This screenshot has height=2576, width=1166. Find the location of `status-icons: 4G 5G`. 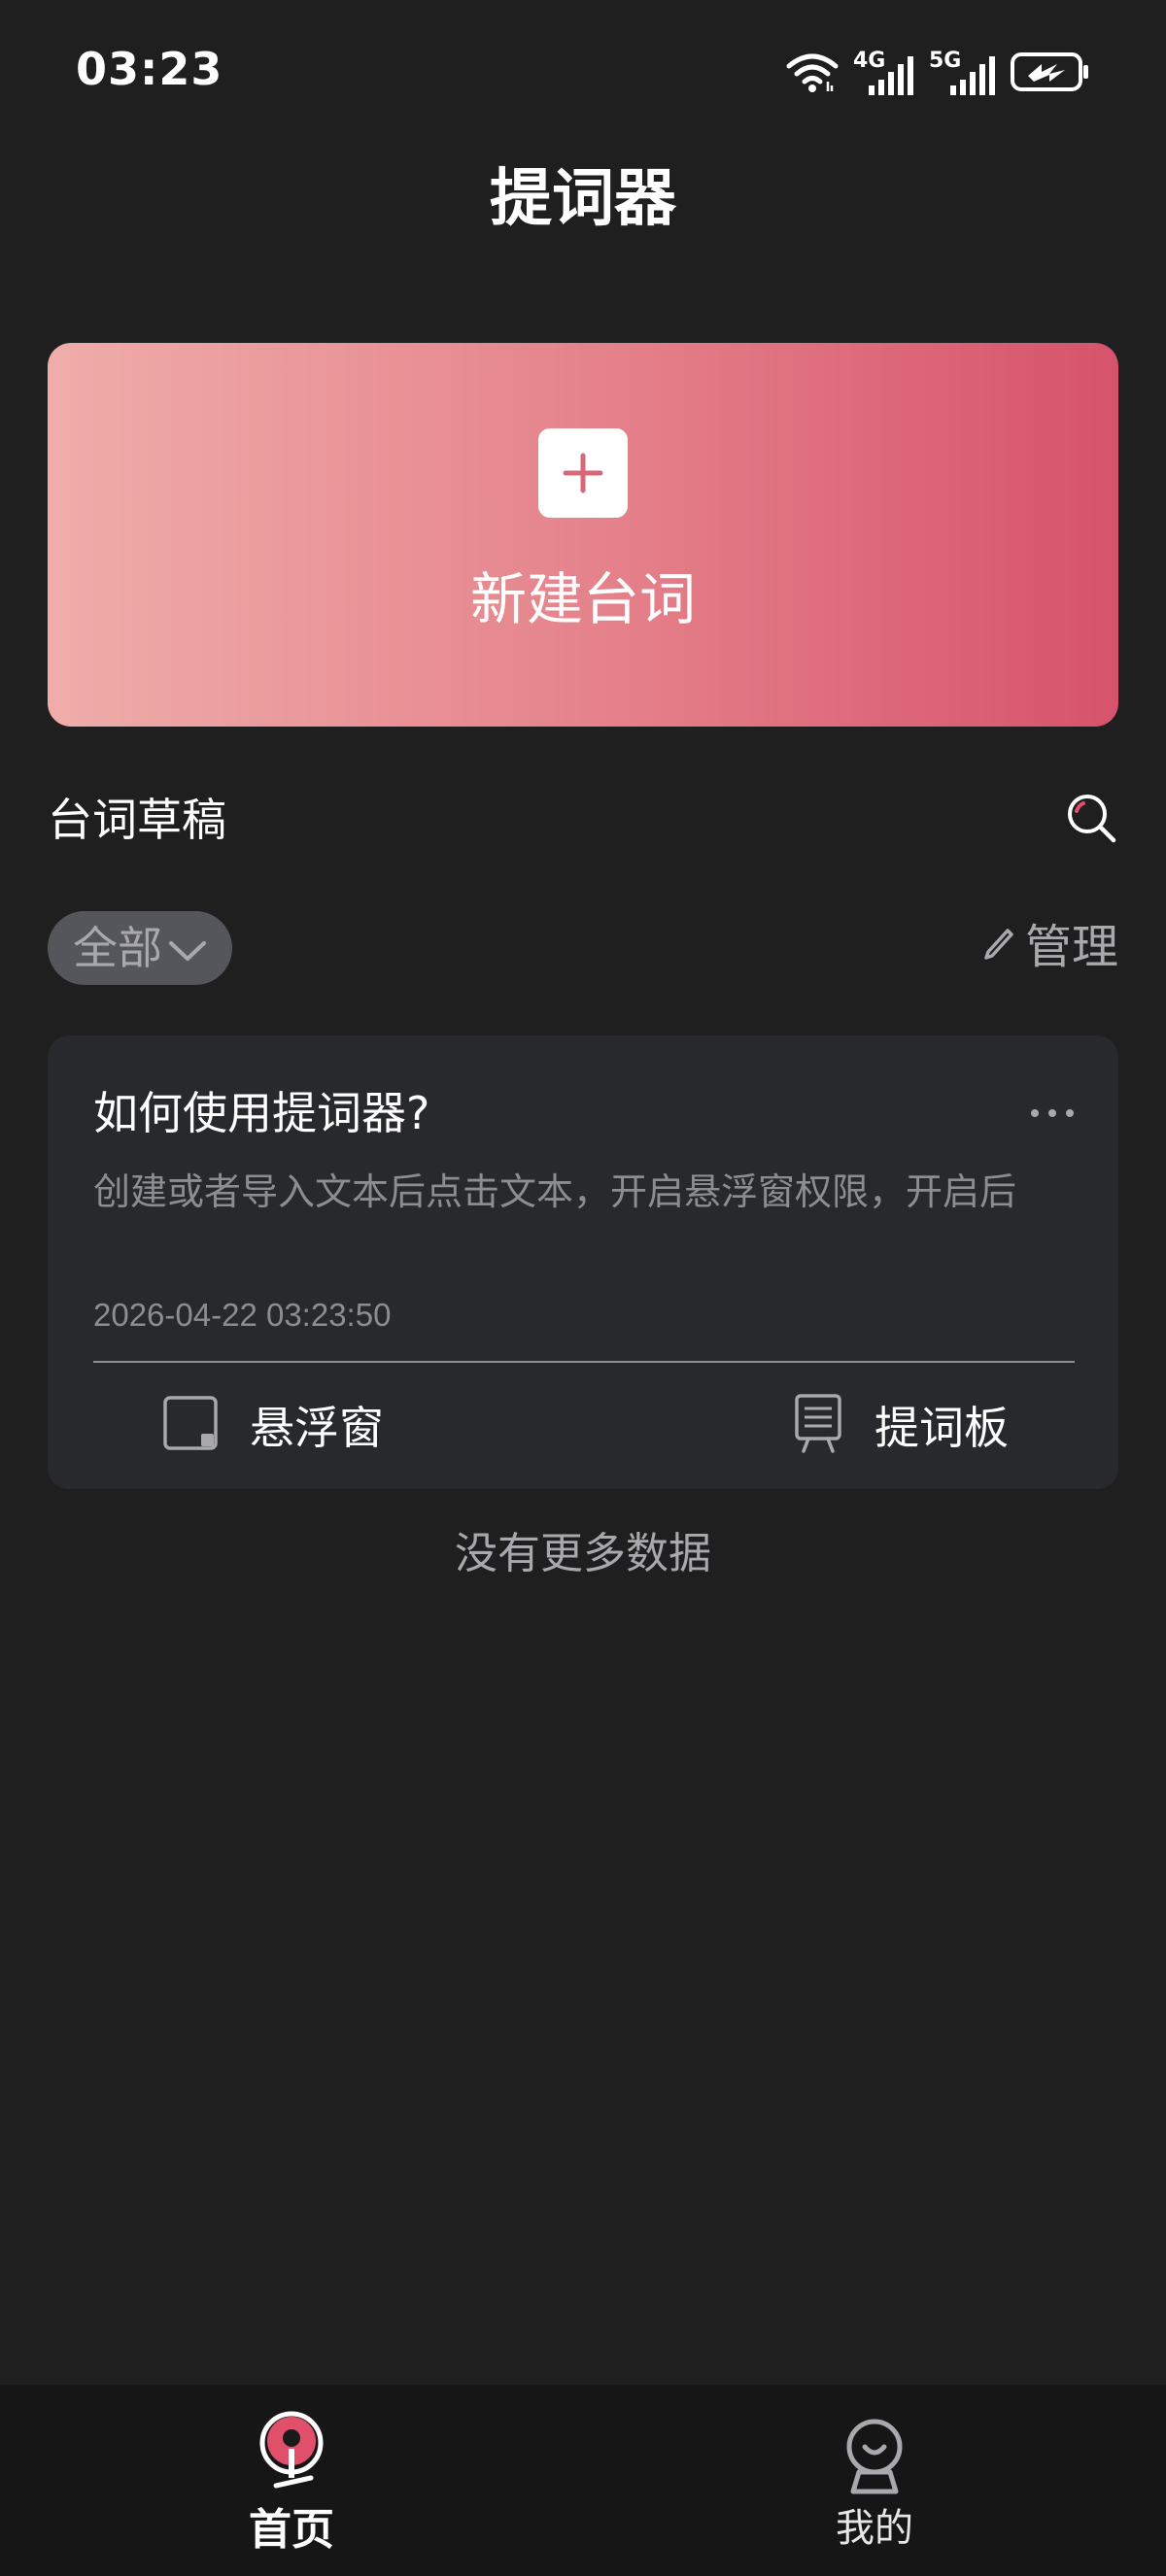

status-icons: 4G 5G is located at coordinates (937, 73).